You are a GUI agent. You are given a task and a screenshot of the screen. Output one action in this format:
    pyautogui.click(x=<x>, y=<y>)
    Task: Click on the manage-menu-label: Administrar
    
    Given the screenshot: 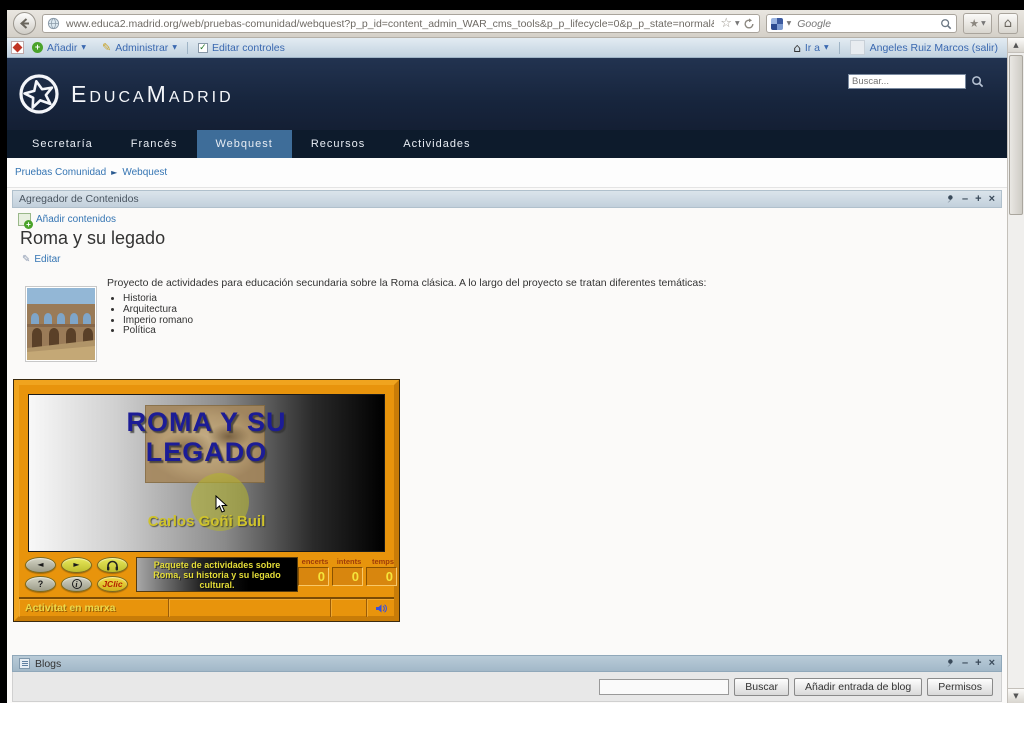 What is the action you would take?
    pyautogui.click(x=142, y=47)
    